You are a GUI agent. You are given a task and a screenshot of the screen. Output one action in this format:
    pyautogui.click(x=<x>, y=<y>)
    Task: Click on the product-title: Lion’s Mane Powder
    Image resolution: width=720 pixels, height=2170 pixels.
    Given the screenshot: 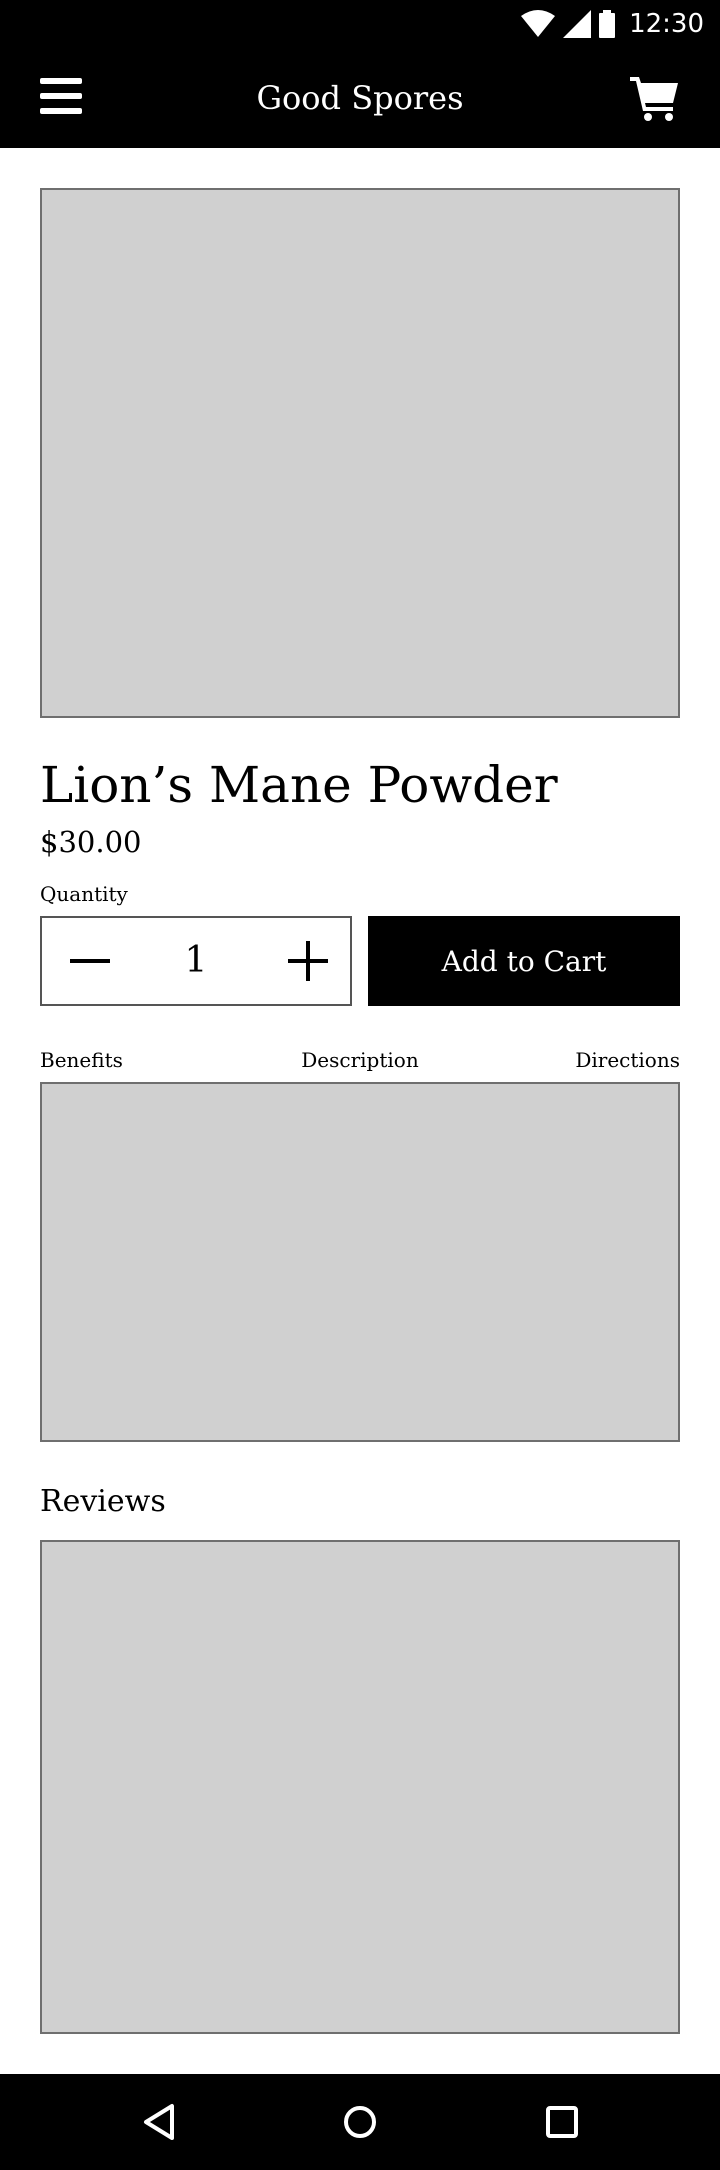 What is the action you would take?
    pyautogui.click(x=299, y=785)
    